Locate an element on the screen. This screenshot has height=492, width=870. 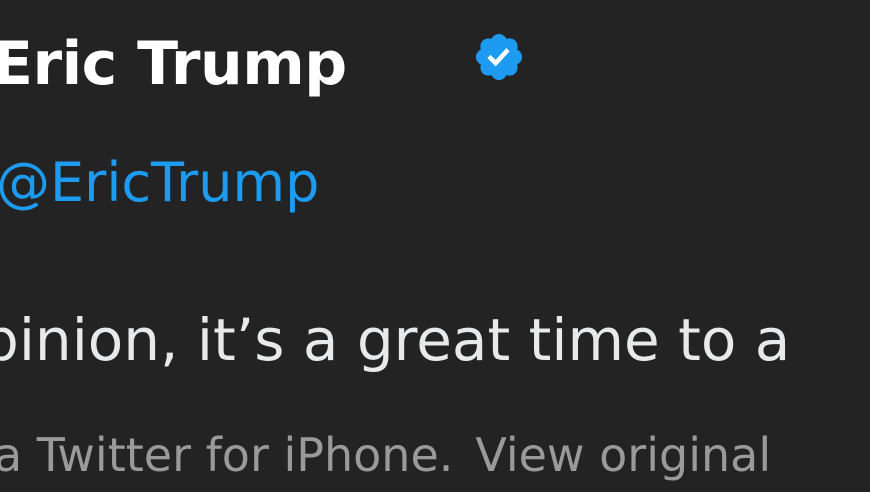
verified-badge-icon is located at coordinates (499, 57).